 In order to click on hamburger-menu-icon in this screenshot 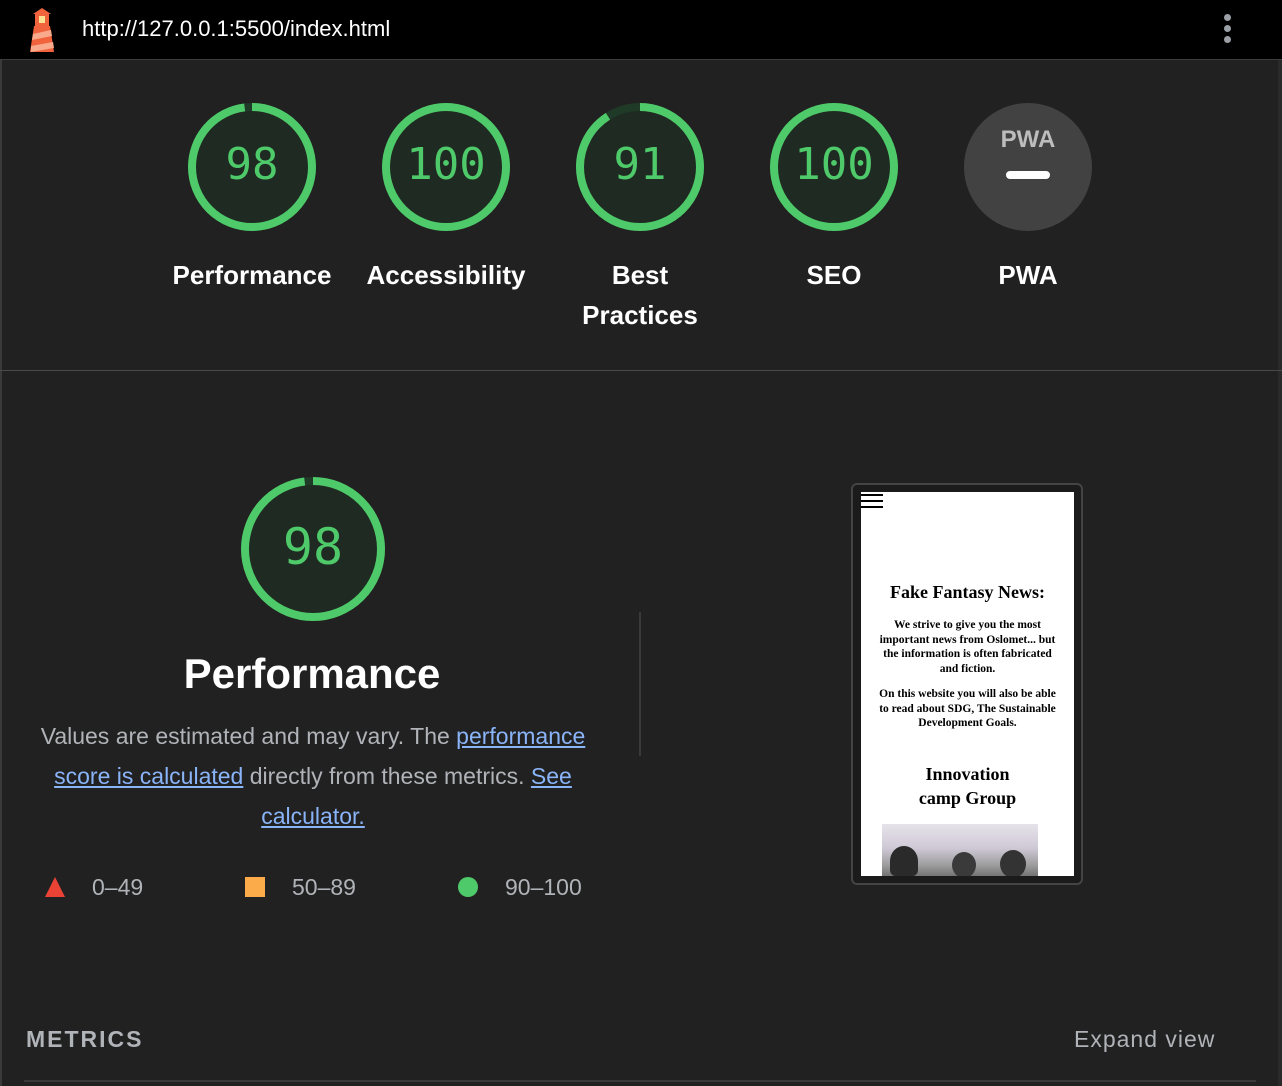, I will do `click(872, 502)`.